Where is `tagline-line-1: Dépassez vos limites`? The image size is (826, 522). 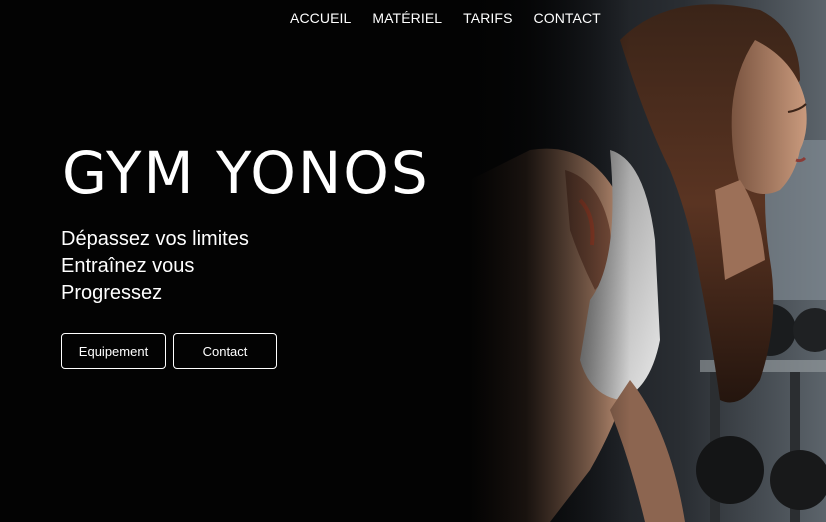
tagline-line-1: Dépassez vos limites is located at coordinates (155, 239).